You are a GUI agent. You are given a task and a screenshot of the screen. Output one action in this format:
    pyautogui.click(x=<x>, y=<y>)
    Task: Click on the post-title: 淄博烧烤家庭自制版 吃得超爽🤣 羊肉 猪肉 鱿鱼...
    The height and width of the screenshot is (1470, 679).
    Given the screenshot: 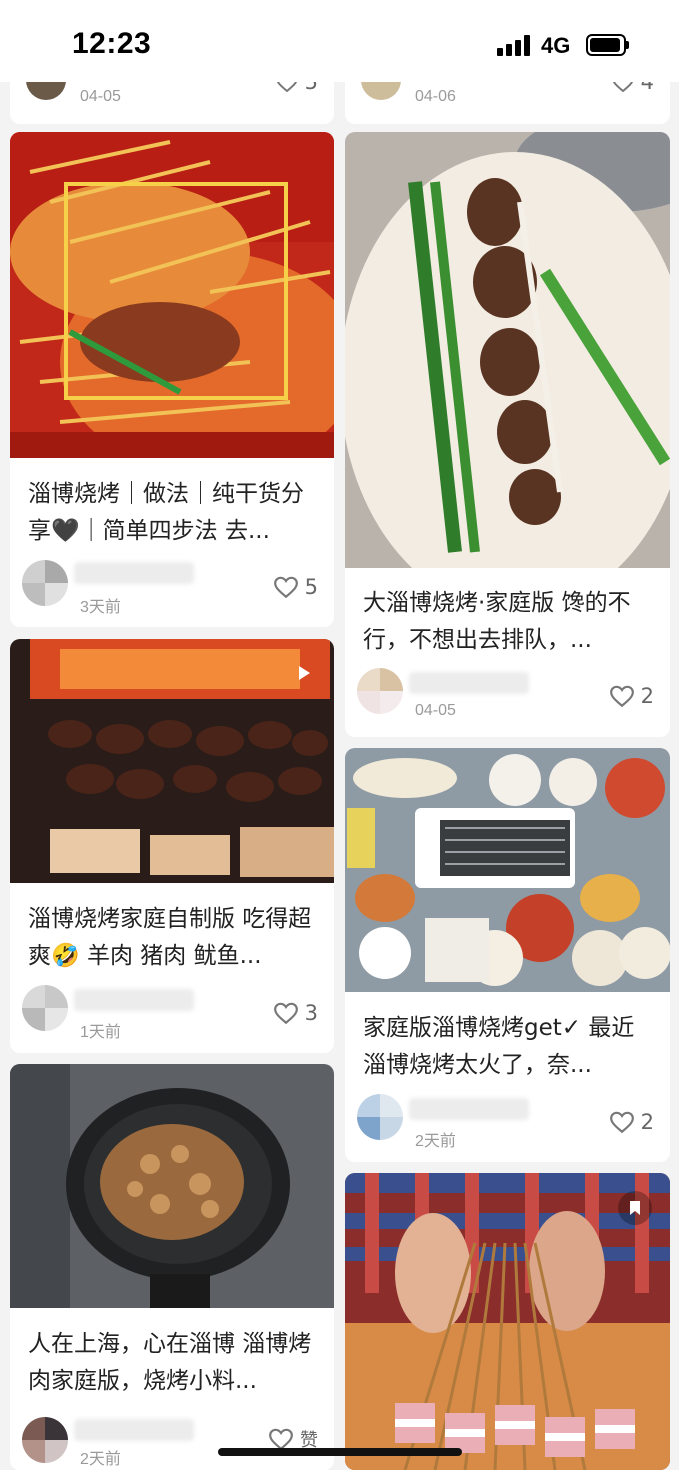 What is the action you would take?
    pyautogui.click(x=174, y=938)
    